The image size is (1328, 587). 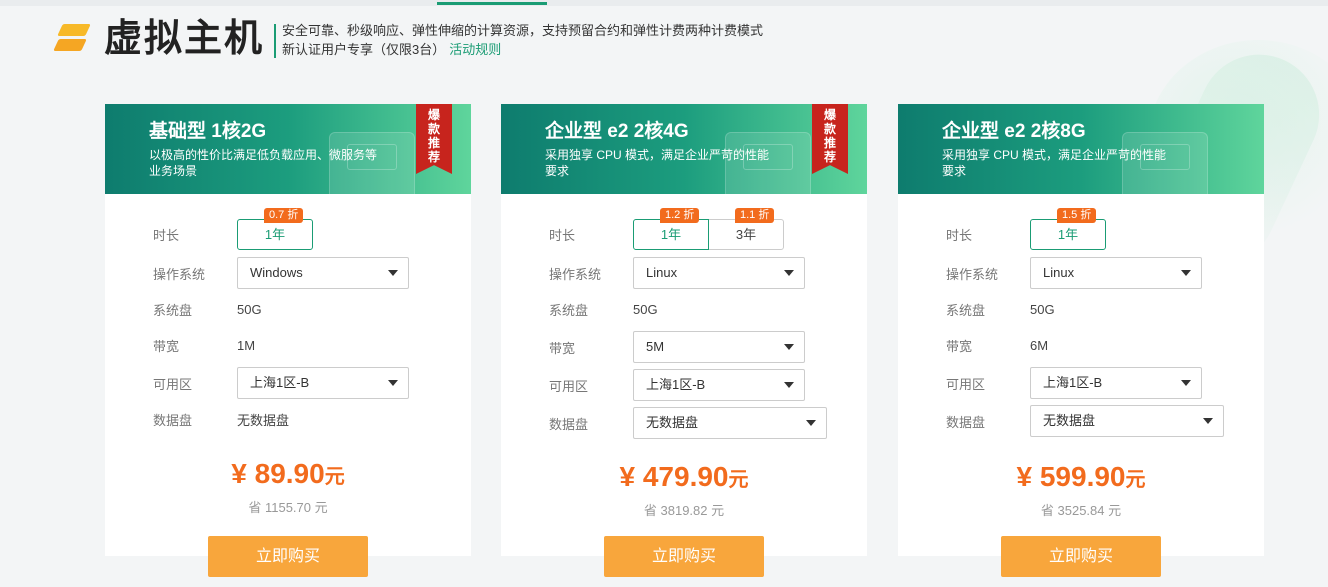 What do you see at coordinates (475, 49) in the screenshot?
I see `rules-link: 活动规则` at bounding box center [475, 49].